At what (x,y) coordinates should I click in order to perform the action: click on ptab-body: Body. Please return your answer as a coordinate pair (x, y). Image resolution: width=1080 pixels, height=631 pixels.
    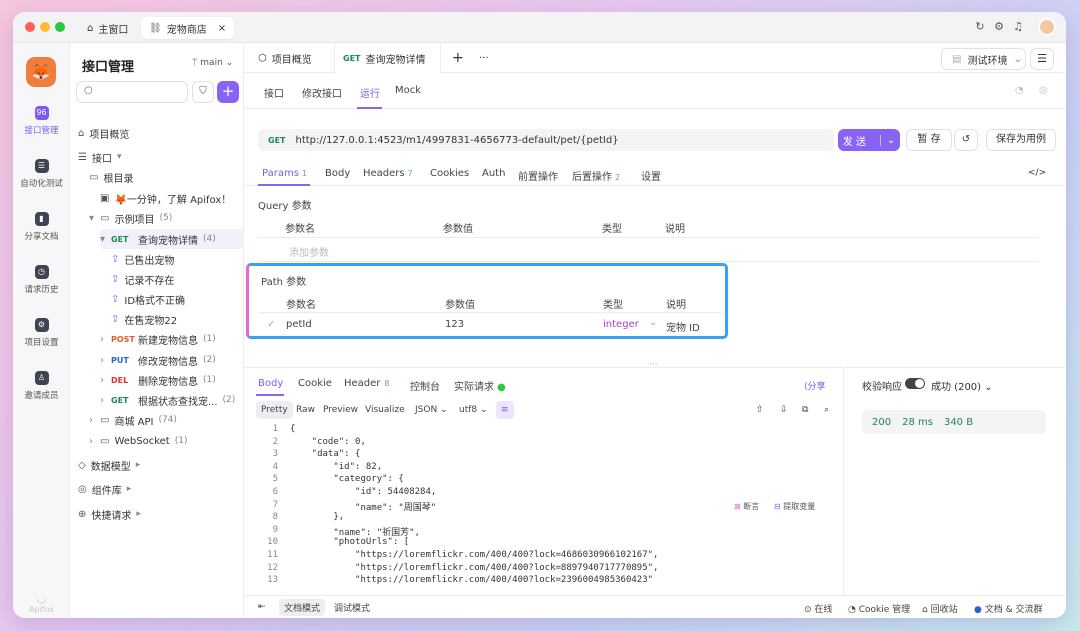
    Looking at the image, I should click on (337, 173).